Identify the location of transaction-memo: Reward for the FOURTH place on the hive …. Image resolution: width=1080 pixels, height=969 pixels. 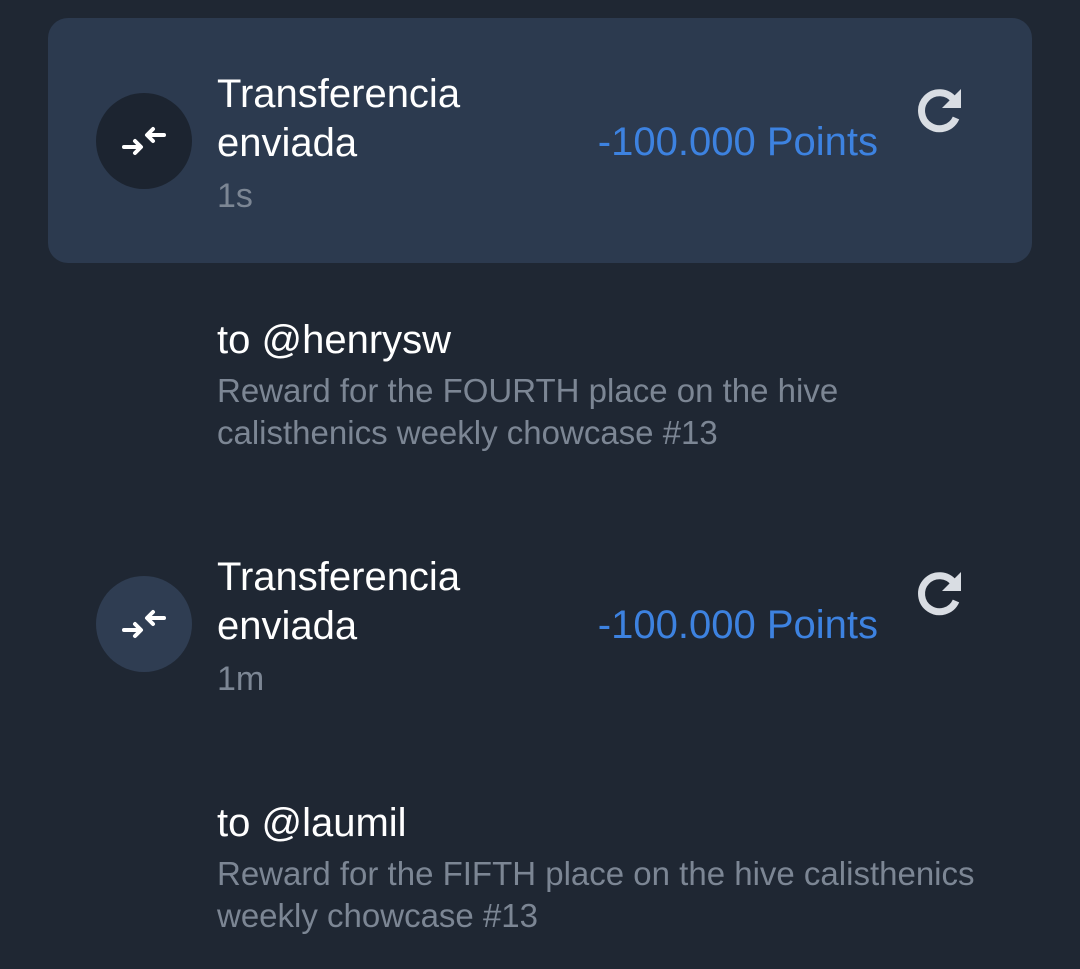
(528, 411).